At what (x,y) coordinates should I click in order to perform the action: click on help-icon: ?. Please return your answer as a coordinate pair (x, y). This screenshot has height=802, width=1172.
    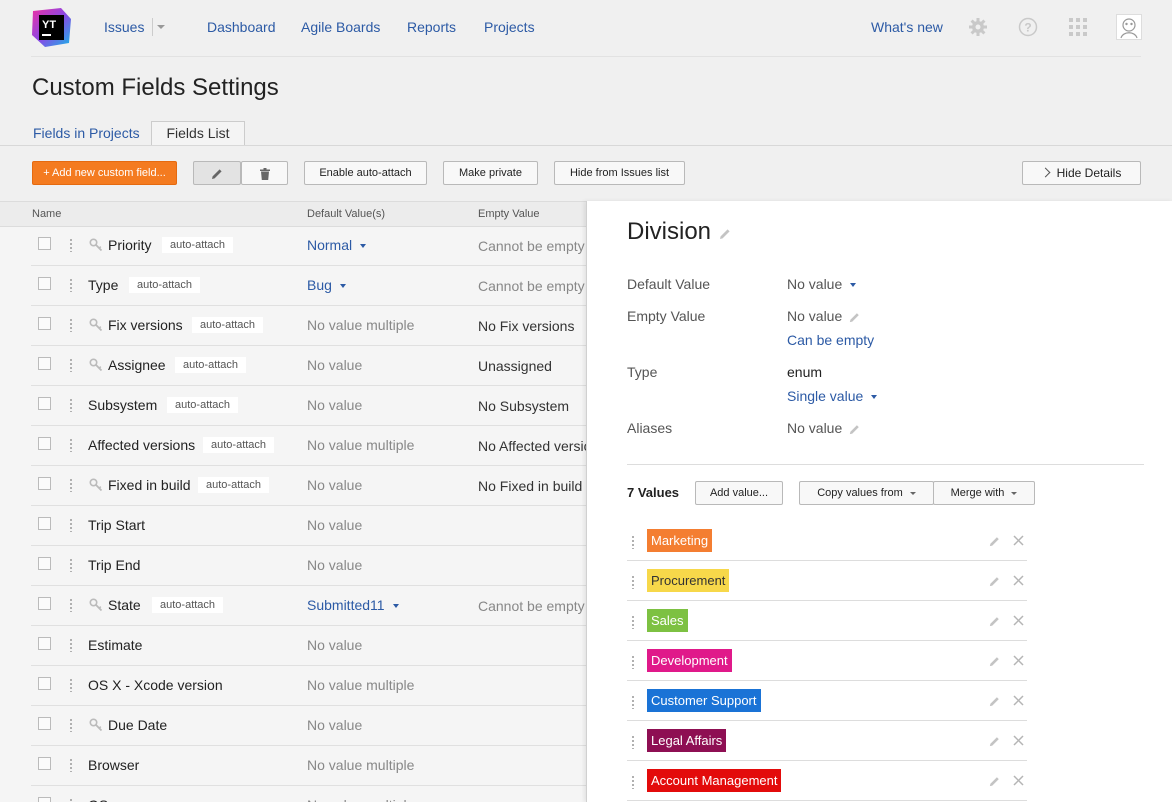
    Looking at the image, I should click on (1028, 27).